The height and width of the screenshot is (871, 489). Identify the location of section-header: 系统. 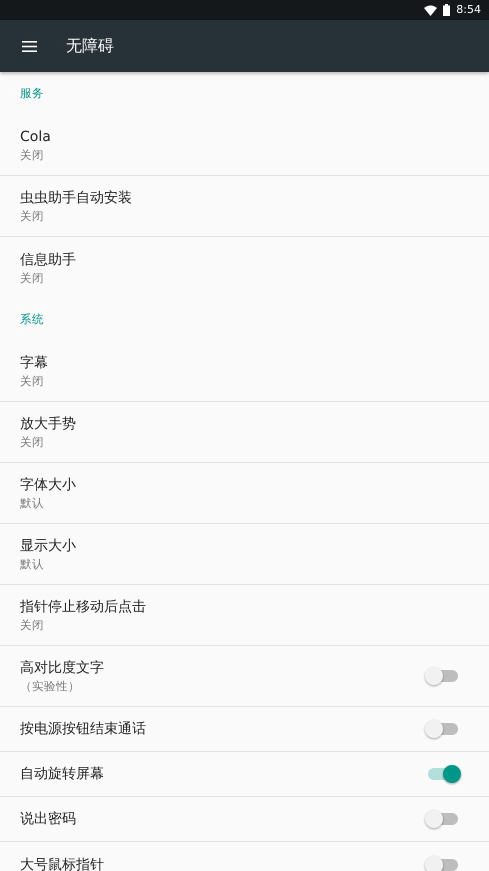
(32, 319).